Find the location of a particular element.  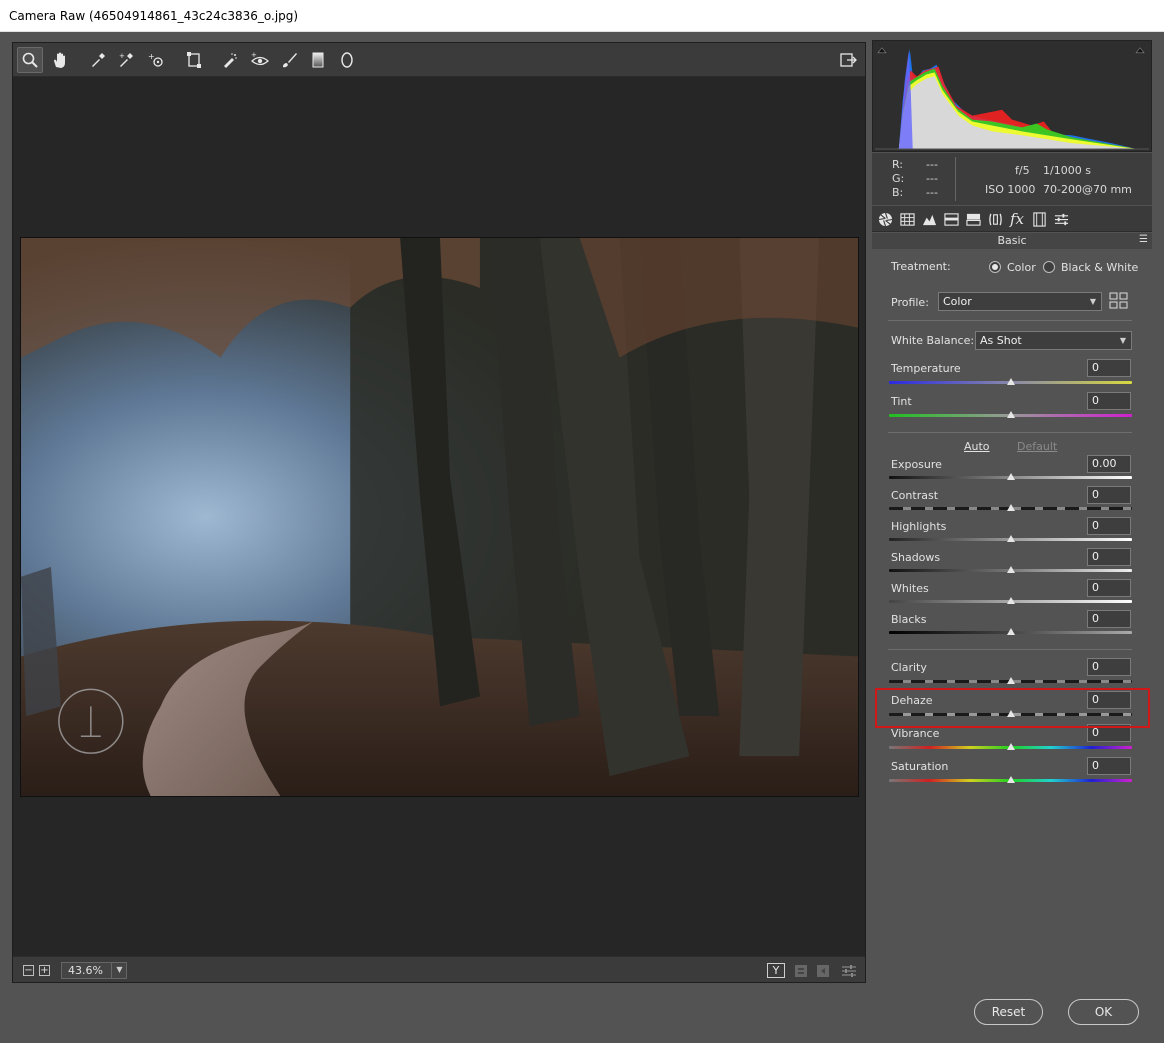

info-divider is located at coordinates (955, 179).